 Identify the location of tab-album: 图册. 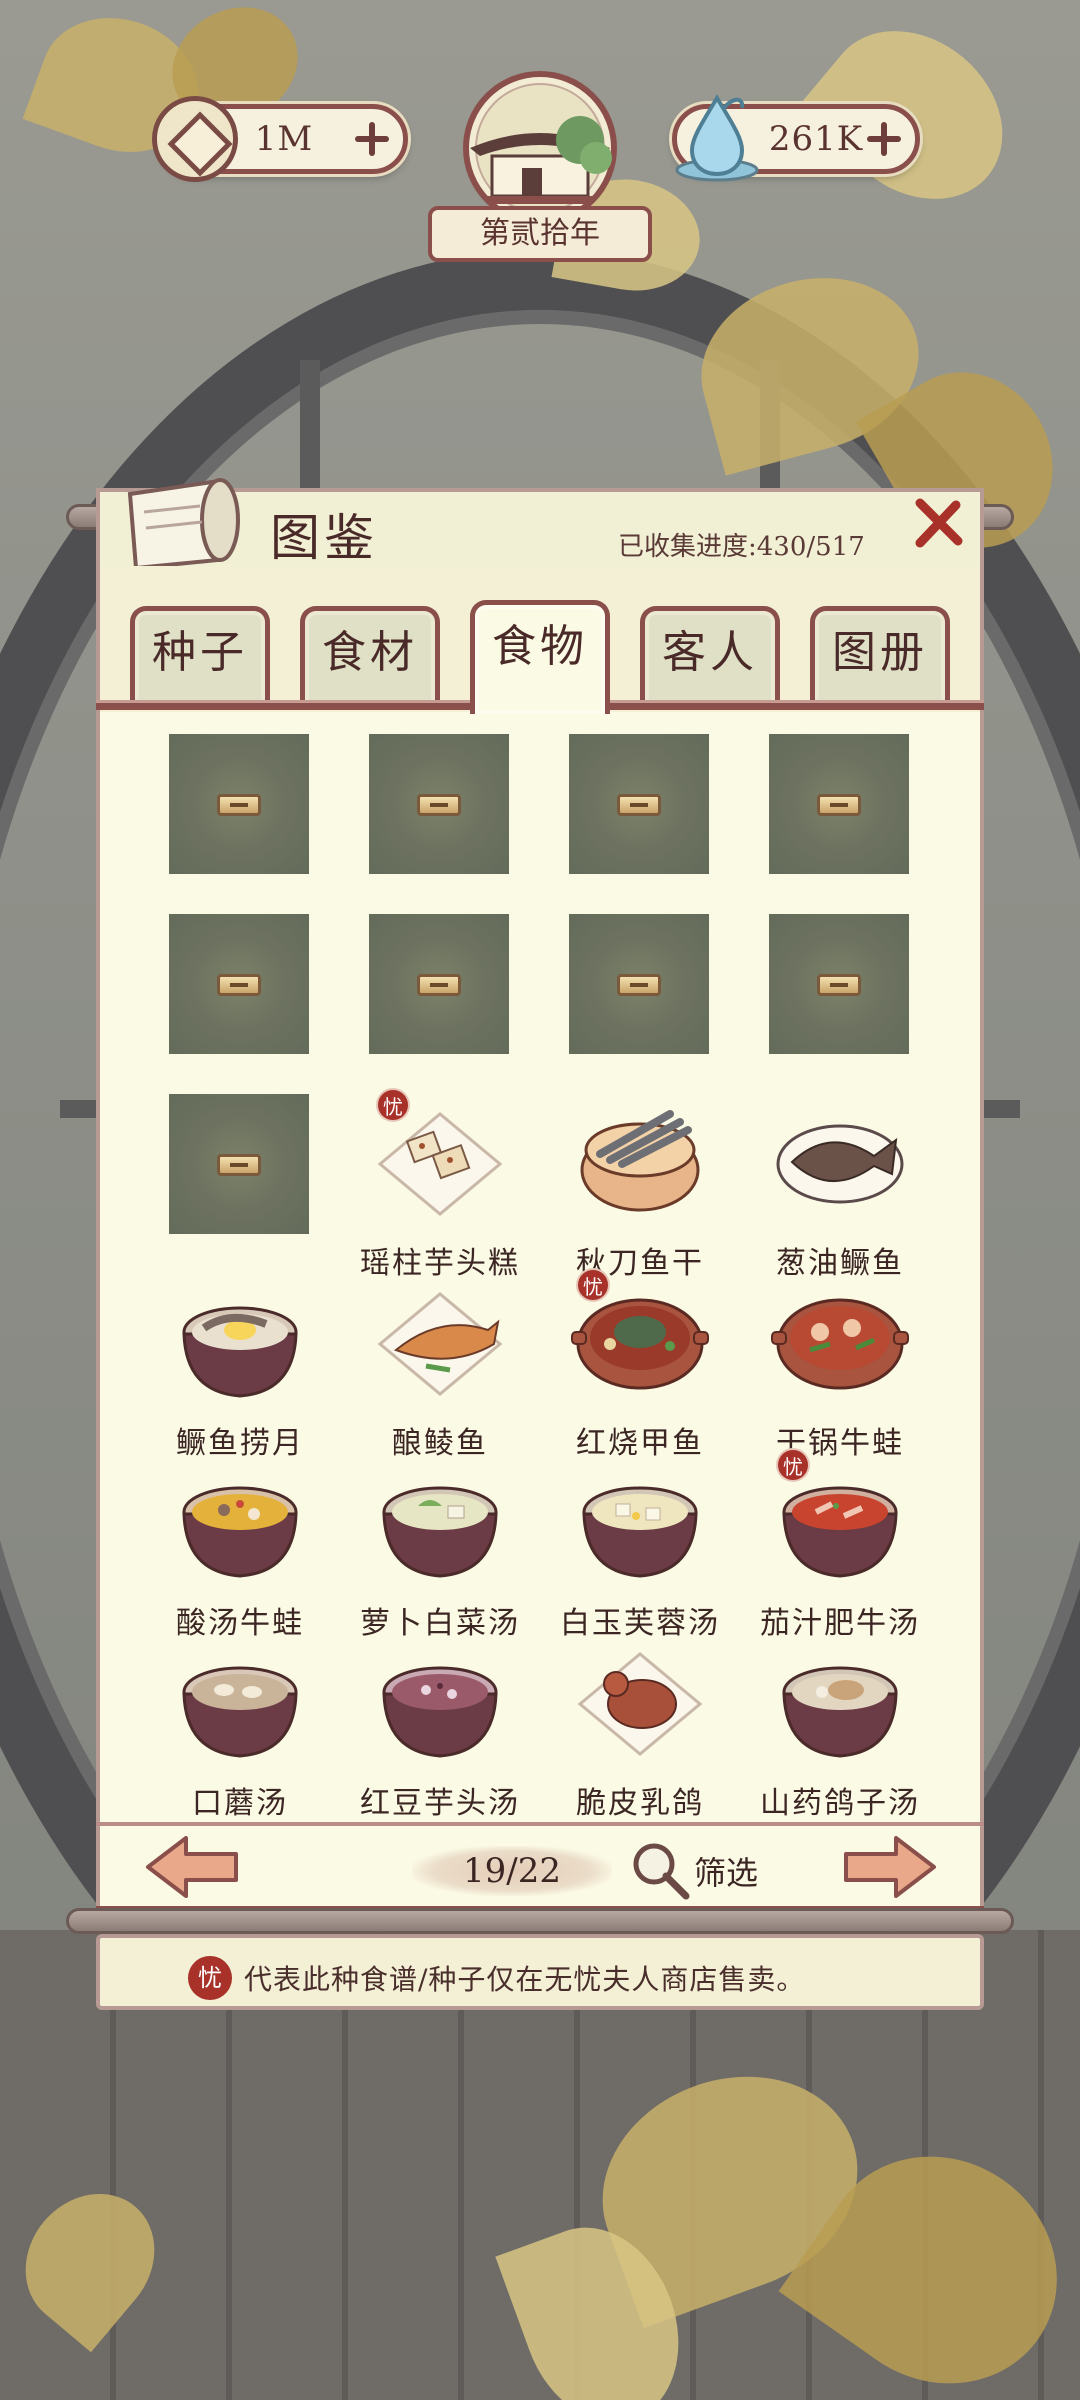
(880, 656).